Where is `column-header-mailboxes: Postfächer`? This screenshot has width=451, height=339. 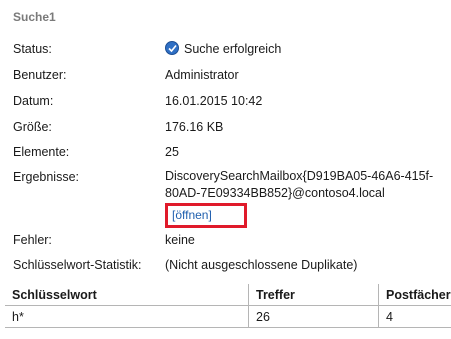
column-header-mailboxes: Postfächer is located at coordinates (414, 295).